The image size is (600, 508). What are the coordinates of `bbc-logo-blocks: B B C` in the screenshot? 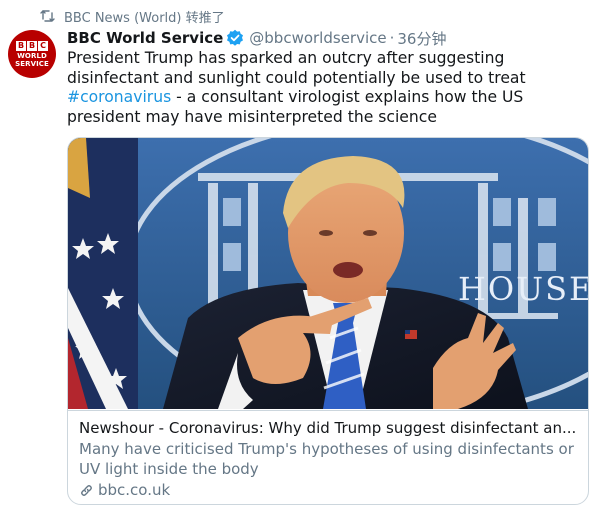 It's located at (32, 45).